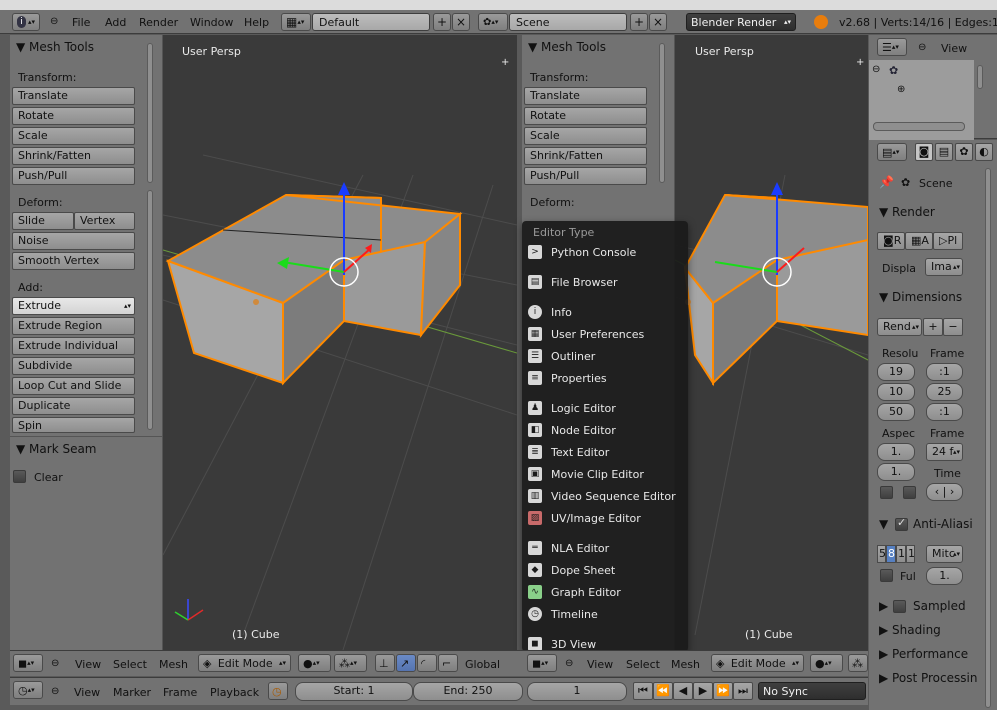 This screenshot has height=710, width=997. Describe the element at coordinates (944, 452) in the screenshot. I see `fps-select: 24 f ▴▾` at that location.